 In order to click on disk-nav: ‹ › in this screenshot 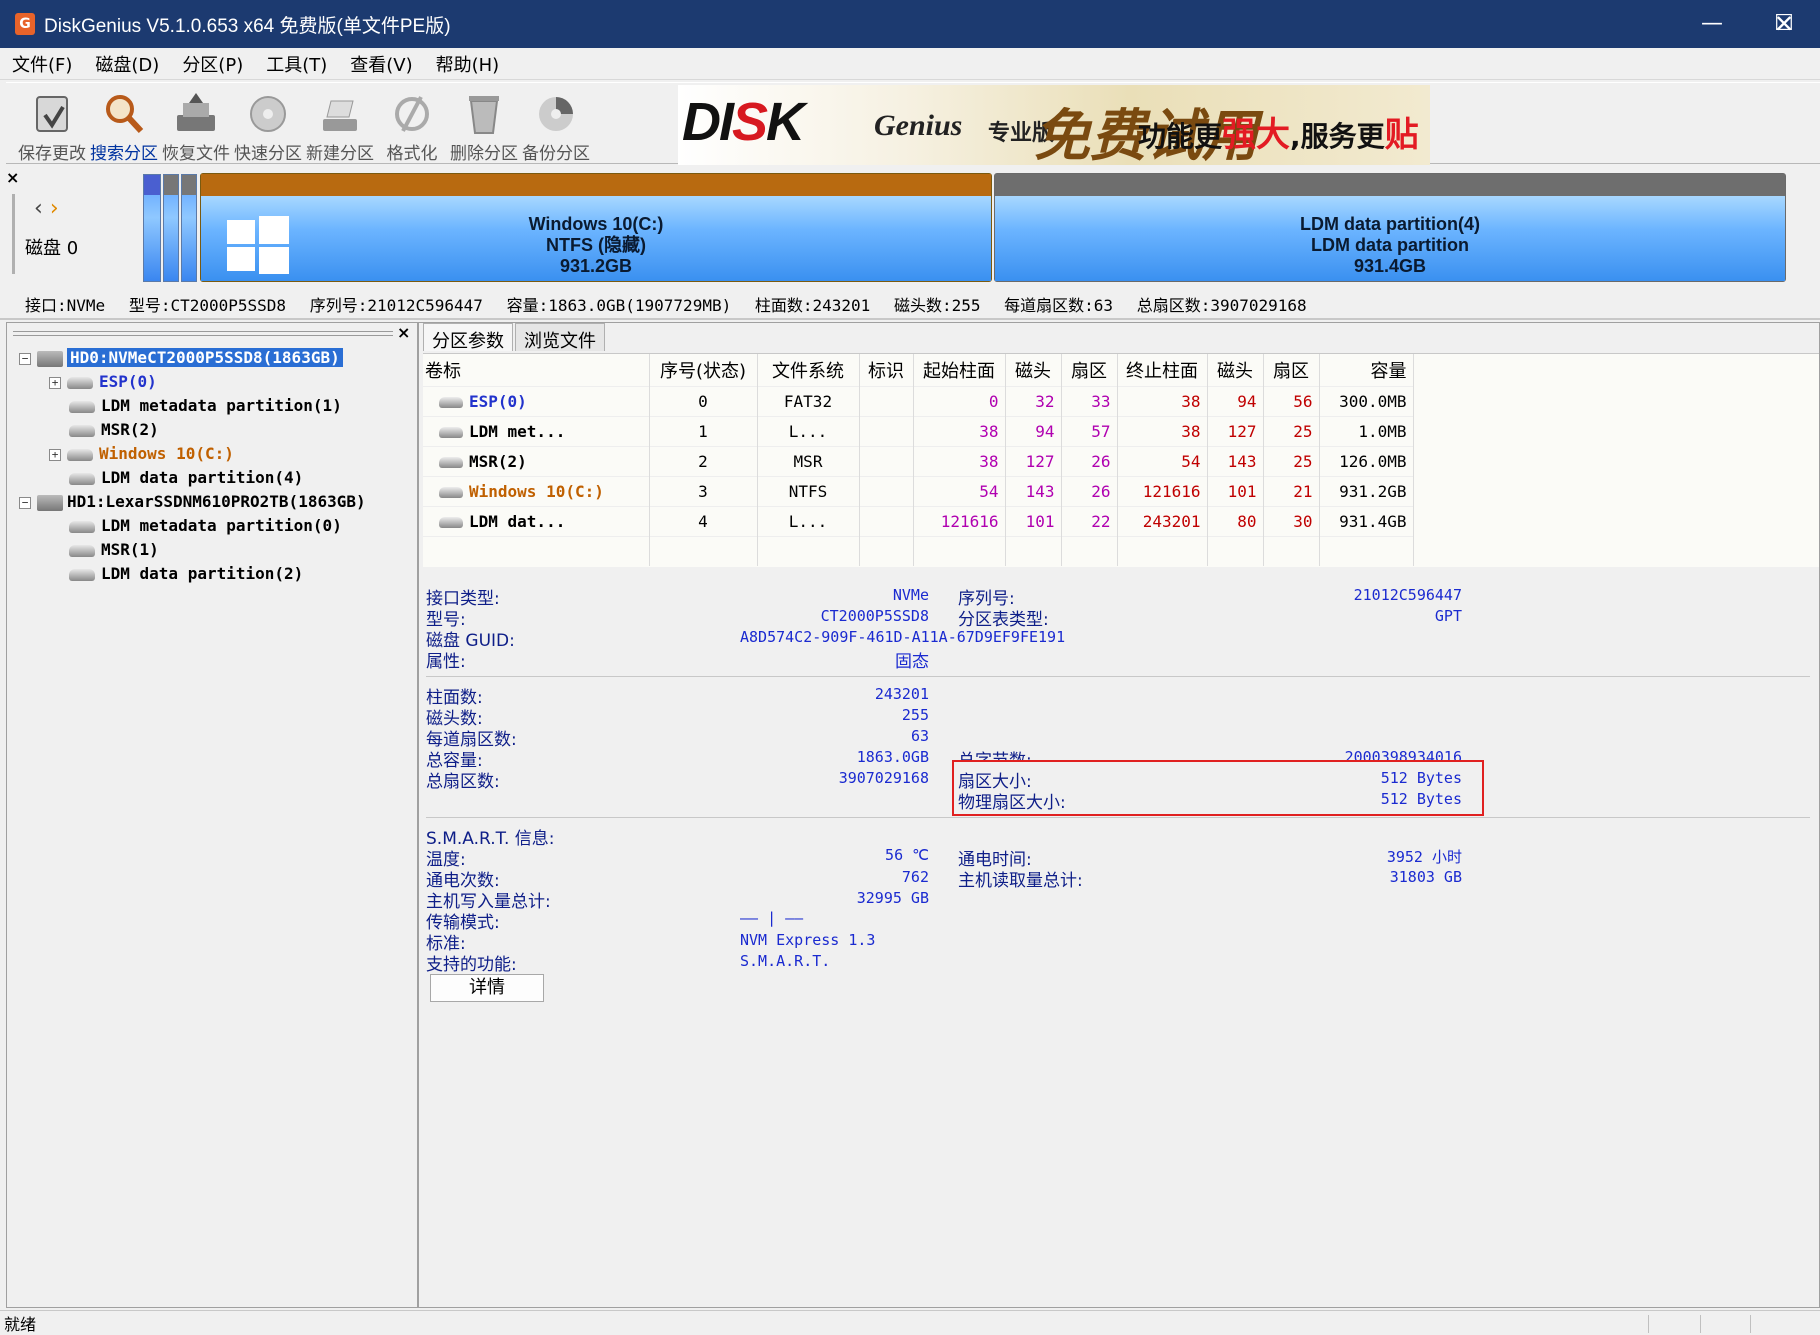, I will do `click(46, 208)`.